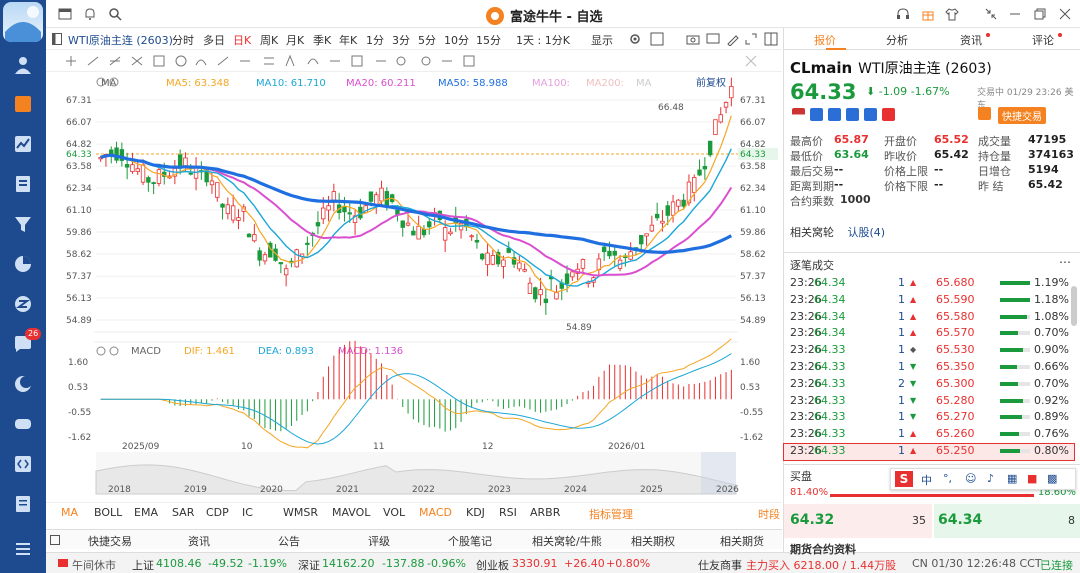 Image resolution: width=1080 pixels, height=573 pixels. I want to click on trade-row: 23:26 64.33 1 65.530 0.90% ◆, so click(929, 351).